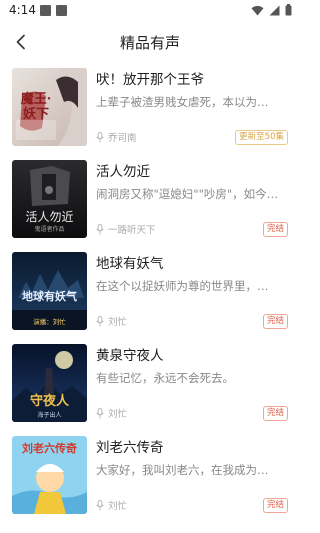 The width and height of the screenshot is (320, 533). What do you see at coordinates (49, 415) in the screenshot?
I see `cover-subtext: 海子出人` at bounding box center [49, 415].